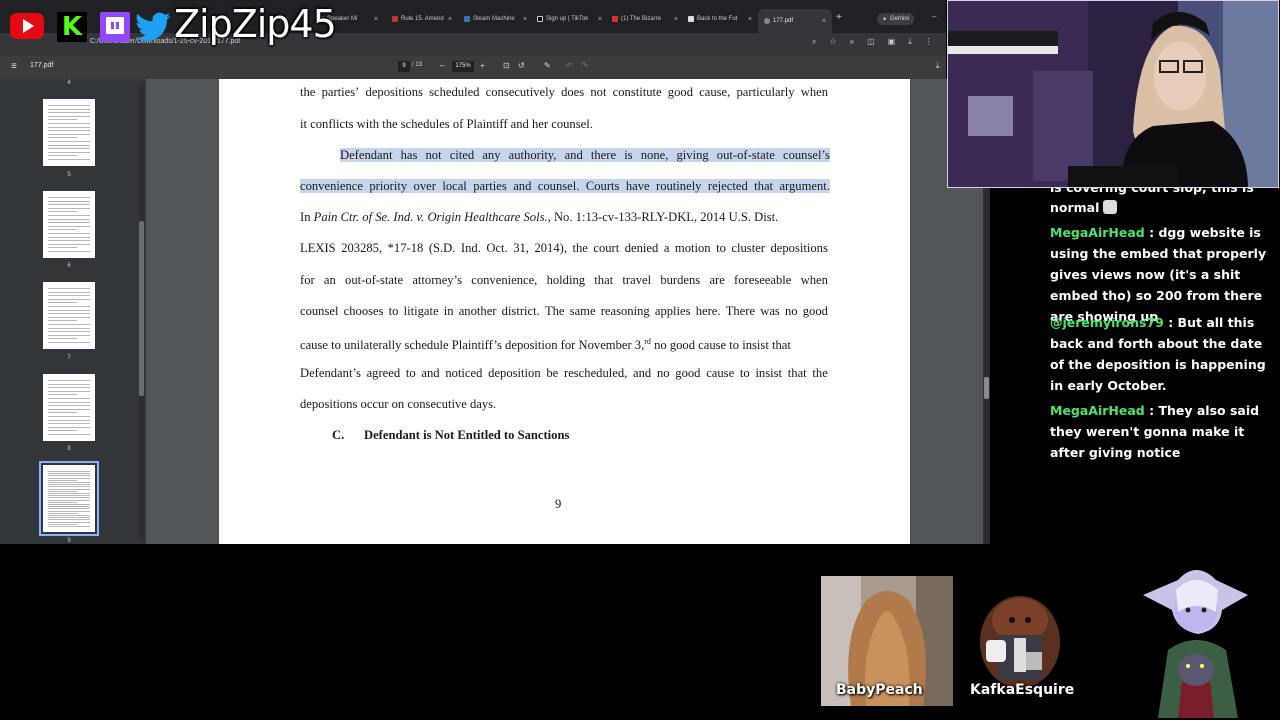 This screenshot has width=1280, height=720. I want to click on bookmark-star-icon: ☆, so click(832, 42).